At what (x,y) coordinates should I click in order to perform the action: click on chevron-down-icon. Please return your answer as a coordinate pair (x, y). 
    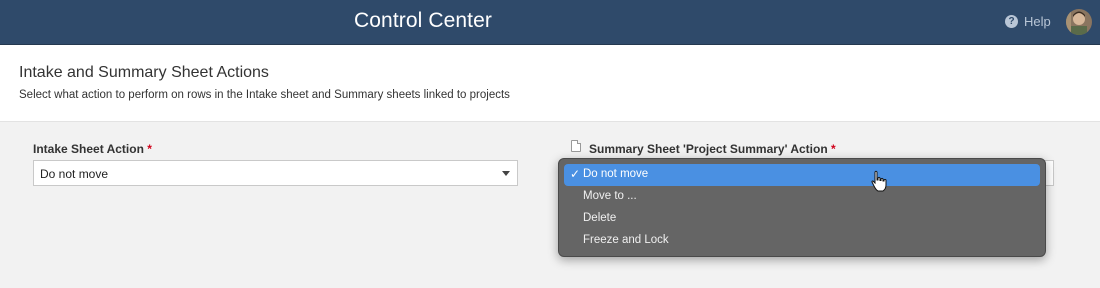
    Looking at the image, I should click on (506, 173).